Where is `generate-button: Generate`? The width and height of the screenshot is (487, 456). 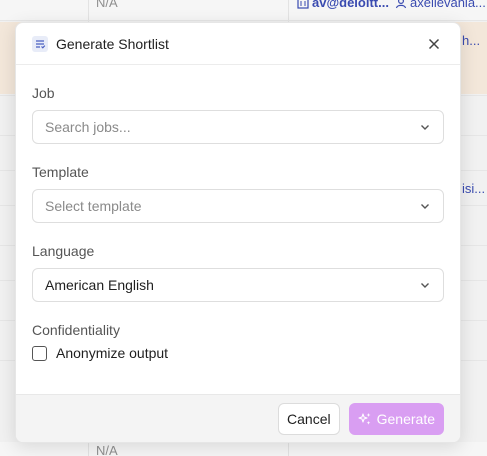
generate-button: Generate is located at coordinates (396, 418).